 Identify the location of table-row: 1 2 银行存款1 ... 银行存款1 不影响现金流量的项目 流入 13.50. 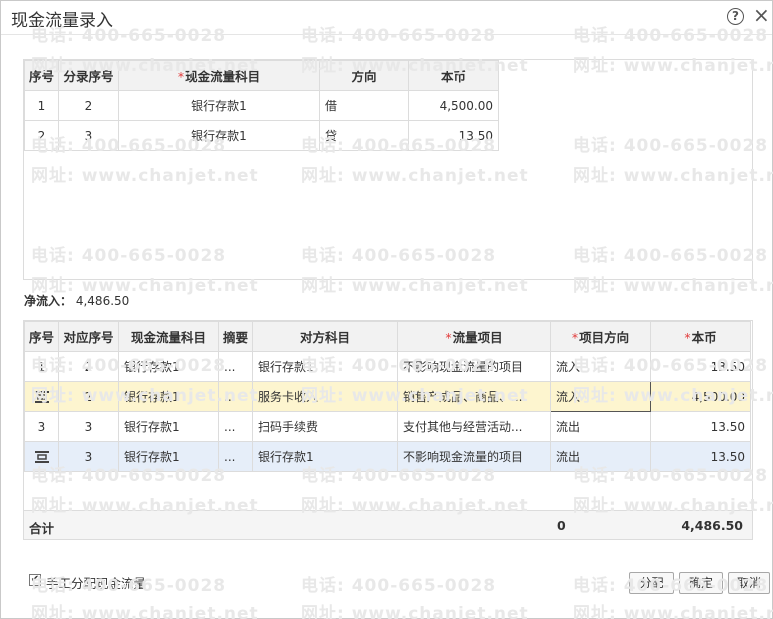
(387, 366).